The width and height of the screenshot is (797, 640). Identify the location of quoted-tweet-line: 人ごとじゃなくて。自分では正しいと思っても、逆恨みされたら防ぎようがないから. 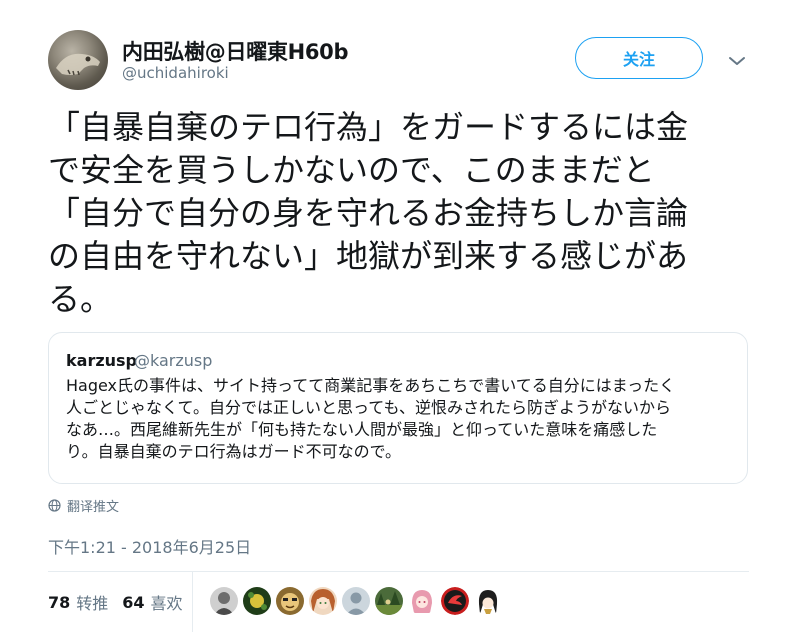
(368, 407).